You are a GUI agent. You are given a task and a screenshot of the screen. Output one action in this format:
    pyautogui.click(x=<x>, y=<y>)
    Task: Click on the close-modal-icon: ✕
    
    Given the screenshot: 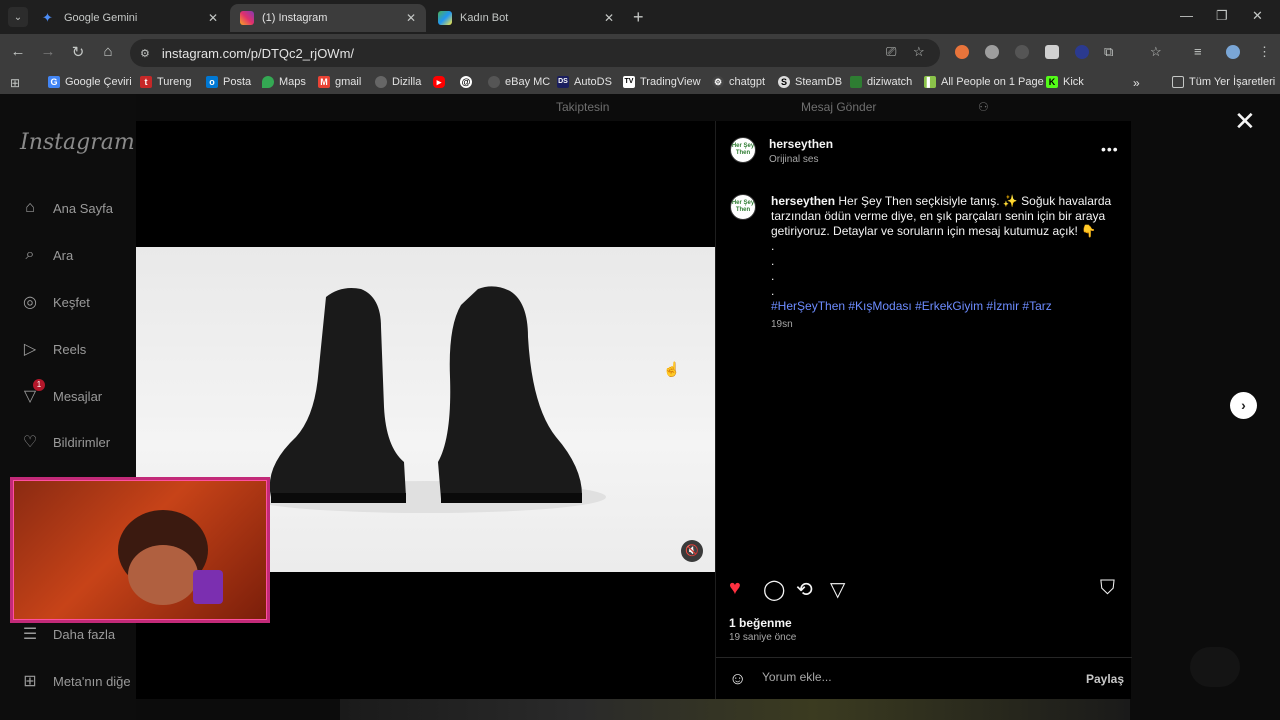 What is the action you would take?
    pyautogui.click(x=1245, y=121)
    